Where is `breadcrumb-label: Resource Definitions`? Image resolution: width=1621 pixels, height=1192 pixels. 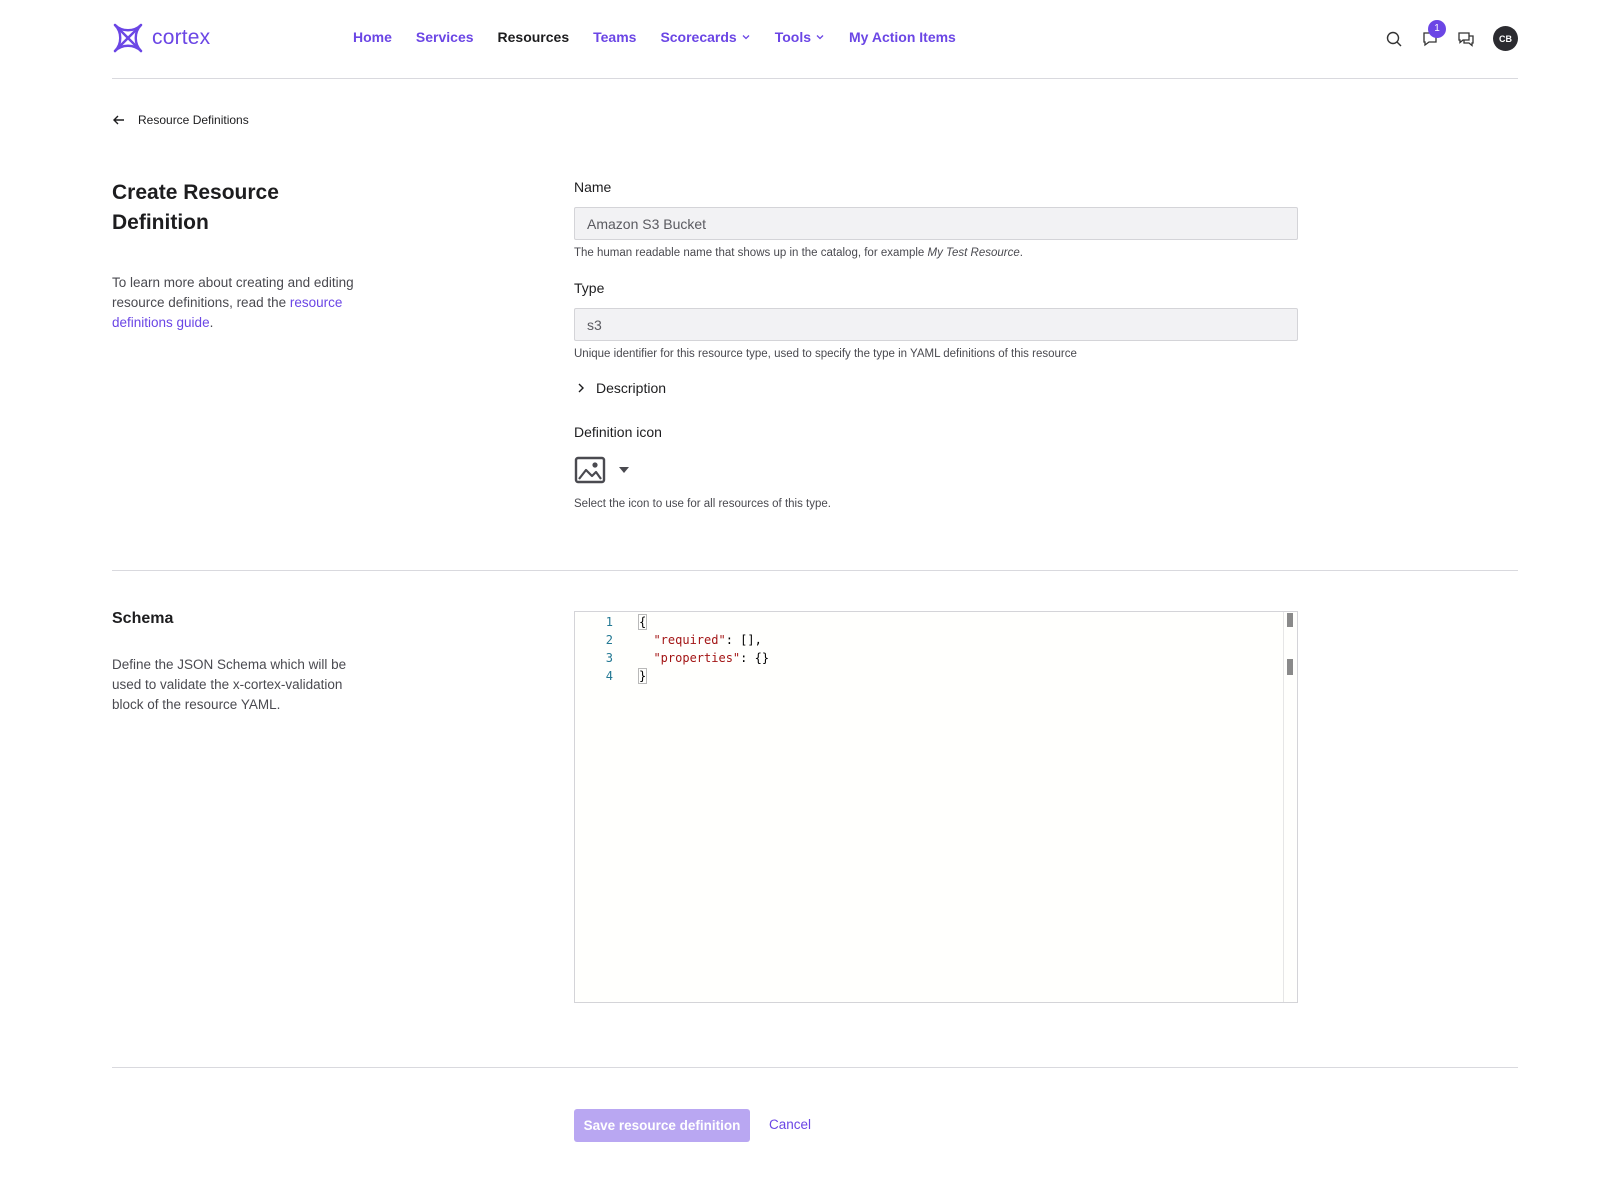 breadcrumb-label: Resource Definitions is located at coordinates (193, 120).